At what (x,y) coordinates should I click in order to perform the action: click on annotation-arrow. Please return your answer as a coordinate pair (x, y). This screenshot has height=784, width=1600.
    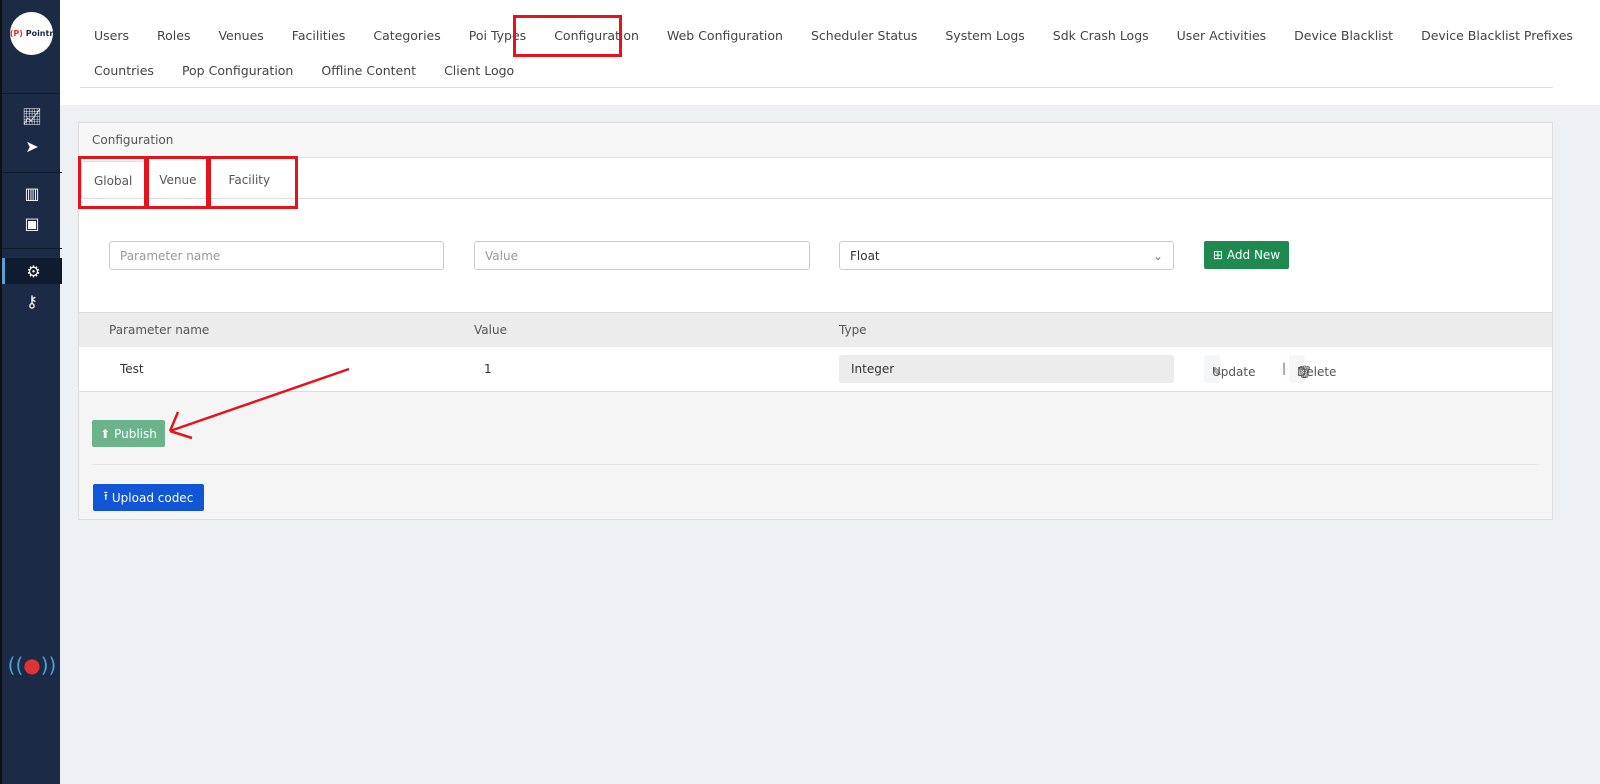
    Looking at the image, I should click on (259, 403).